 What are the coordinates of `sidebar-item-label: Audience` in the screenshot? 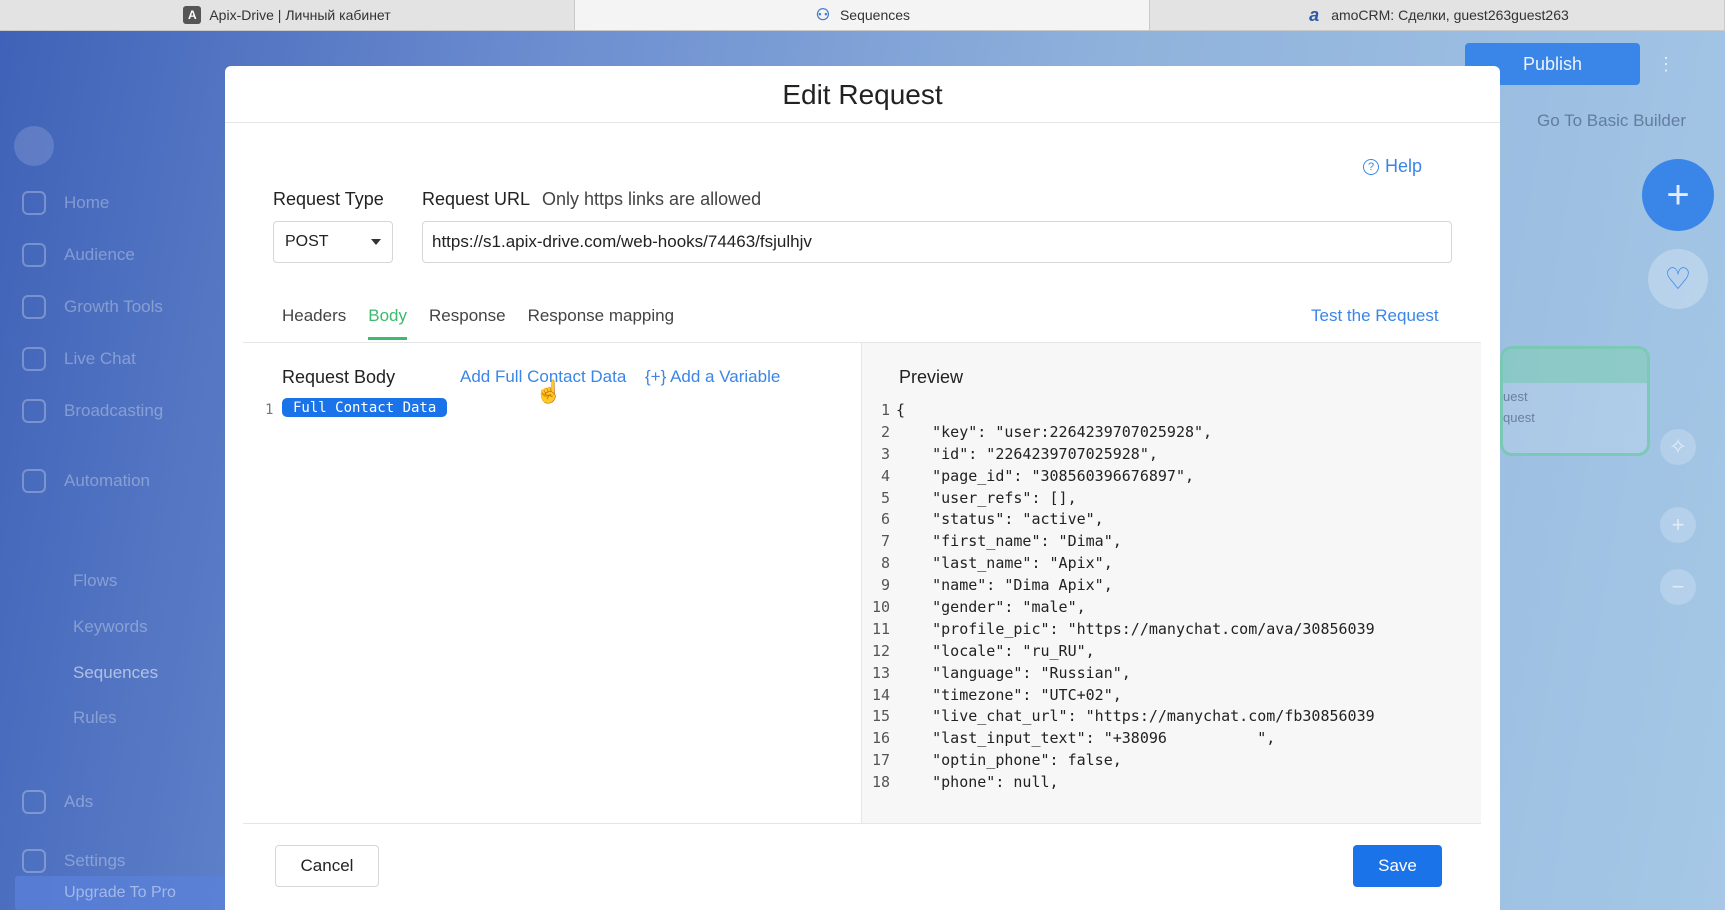 It's located at (99, 254).